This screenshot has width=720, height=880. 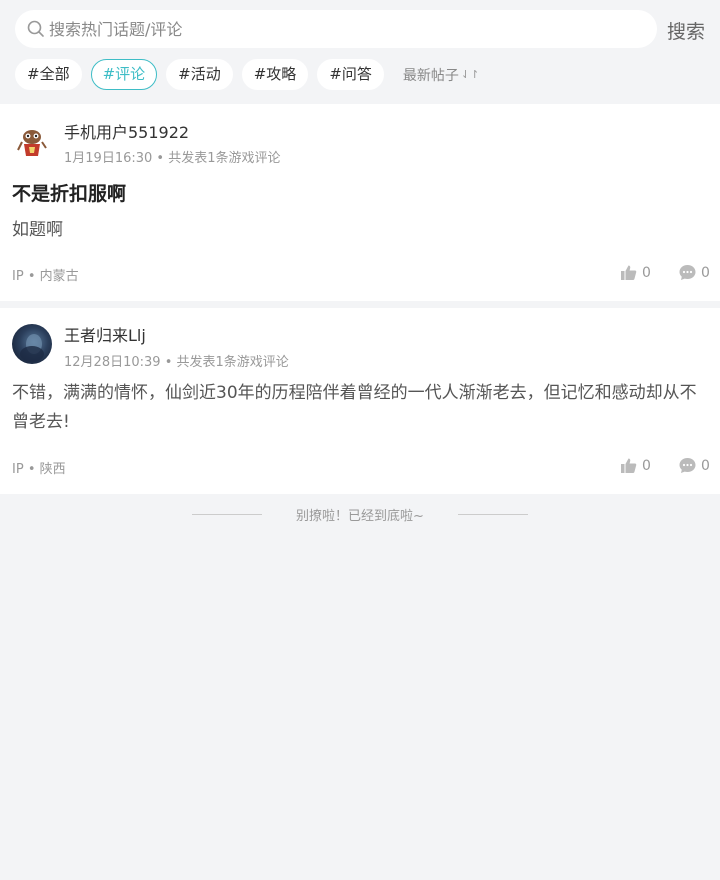 What do you see at coordinates (52, 469) in the screenshot?
I see `ip-region: 陕西` at bounding box center [52, 469].